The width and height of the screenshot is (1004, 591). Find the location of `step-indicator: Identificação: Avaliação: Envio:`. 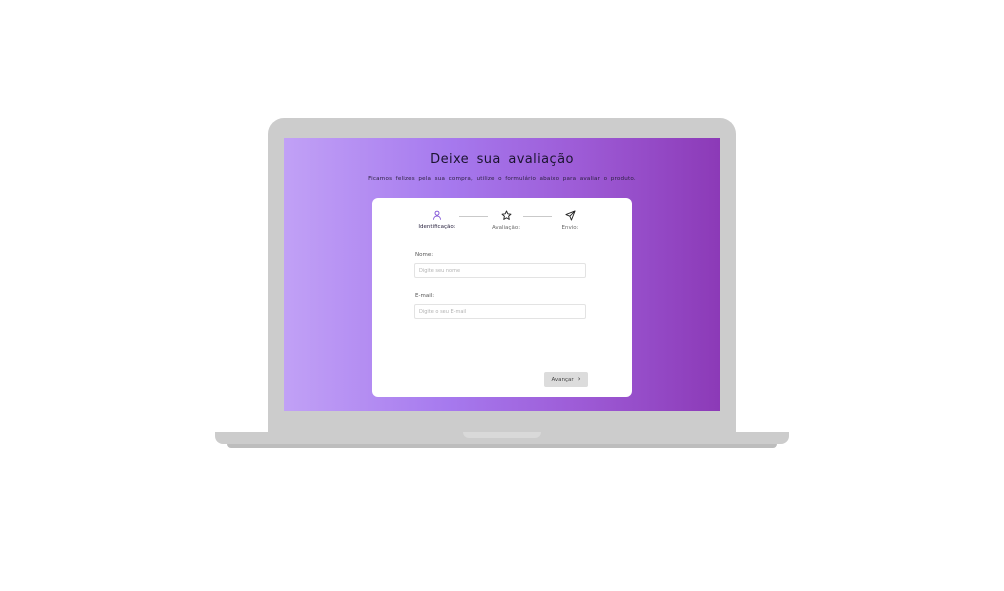

step-indicator: Identificação: Avaliação: Envio: is located at coordinates (502, 225).